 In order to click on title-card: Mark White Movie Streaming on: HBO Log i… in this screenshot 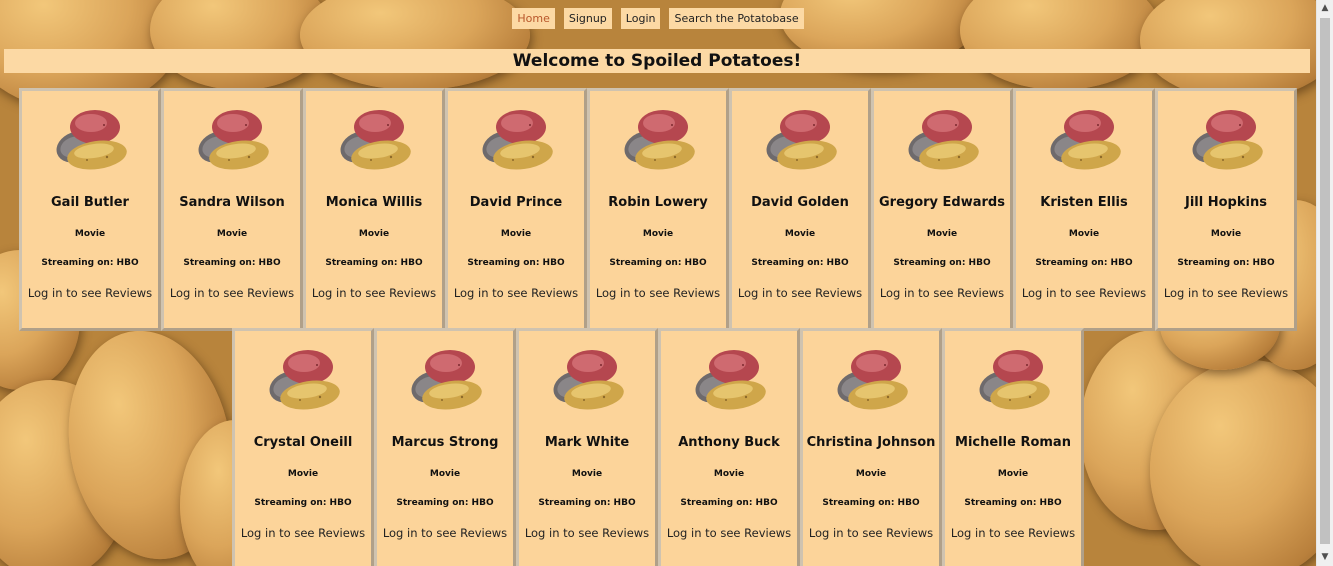, I will do `click(587, 447)`.